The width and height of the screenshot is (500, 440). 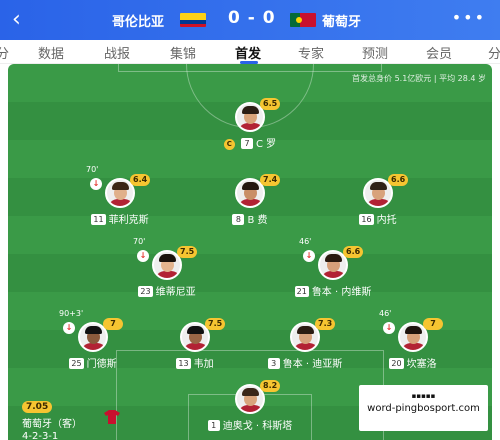 I want to click on player-name: 鲁本 · 迪亚斯, so click(x=312, y=364).